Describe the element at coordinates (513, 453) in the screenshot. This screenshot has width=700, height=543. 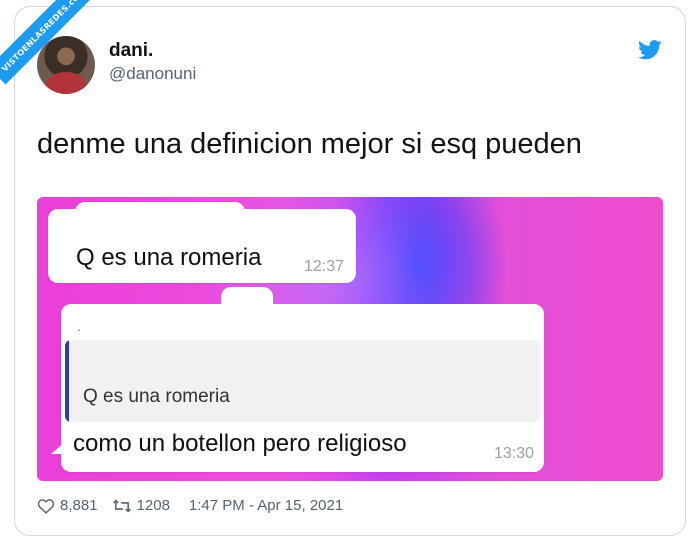
I see `chat-message-time: 13:30` at that location.